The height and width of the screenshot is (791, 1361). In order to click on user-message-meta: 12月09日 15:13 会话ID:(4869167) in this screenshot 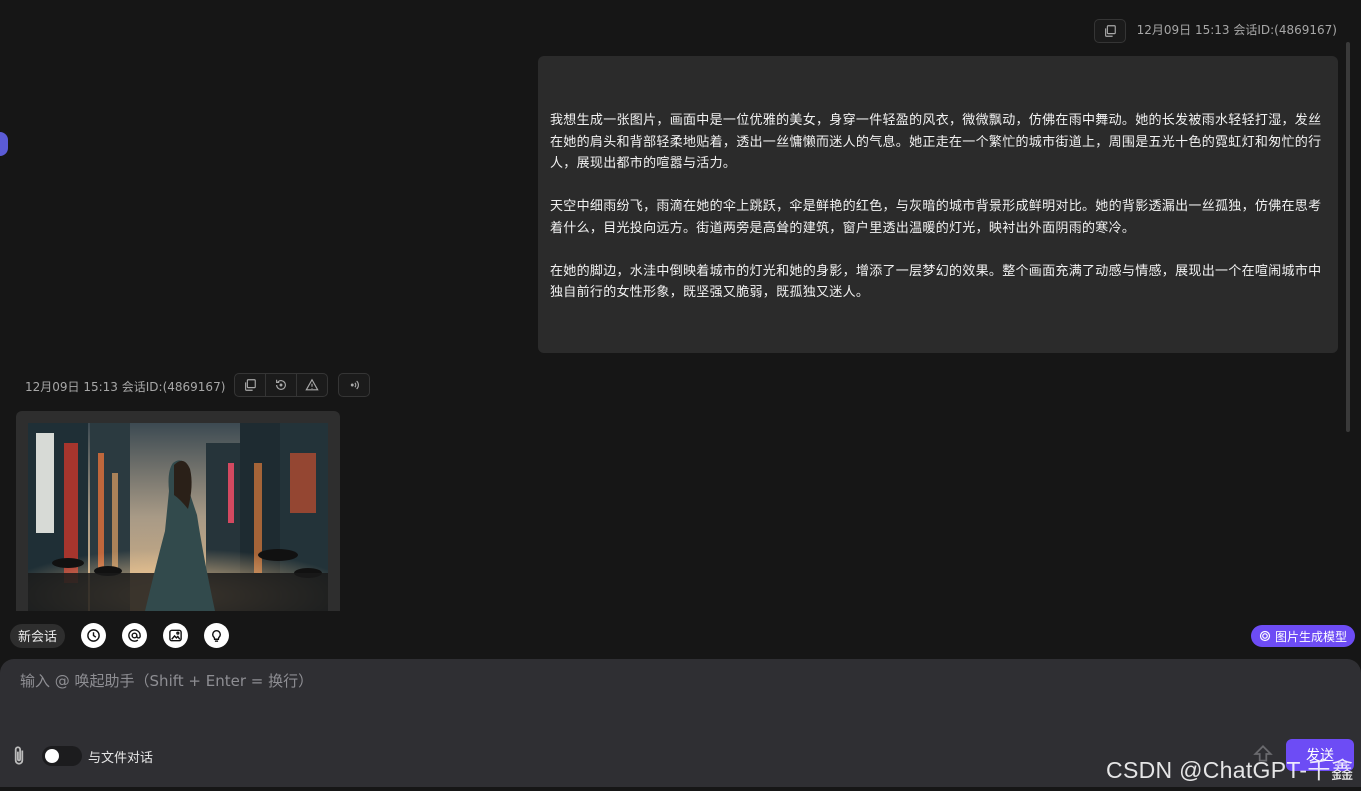, I will do `click(1236, 30)`.